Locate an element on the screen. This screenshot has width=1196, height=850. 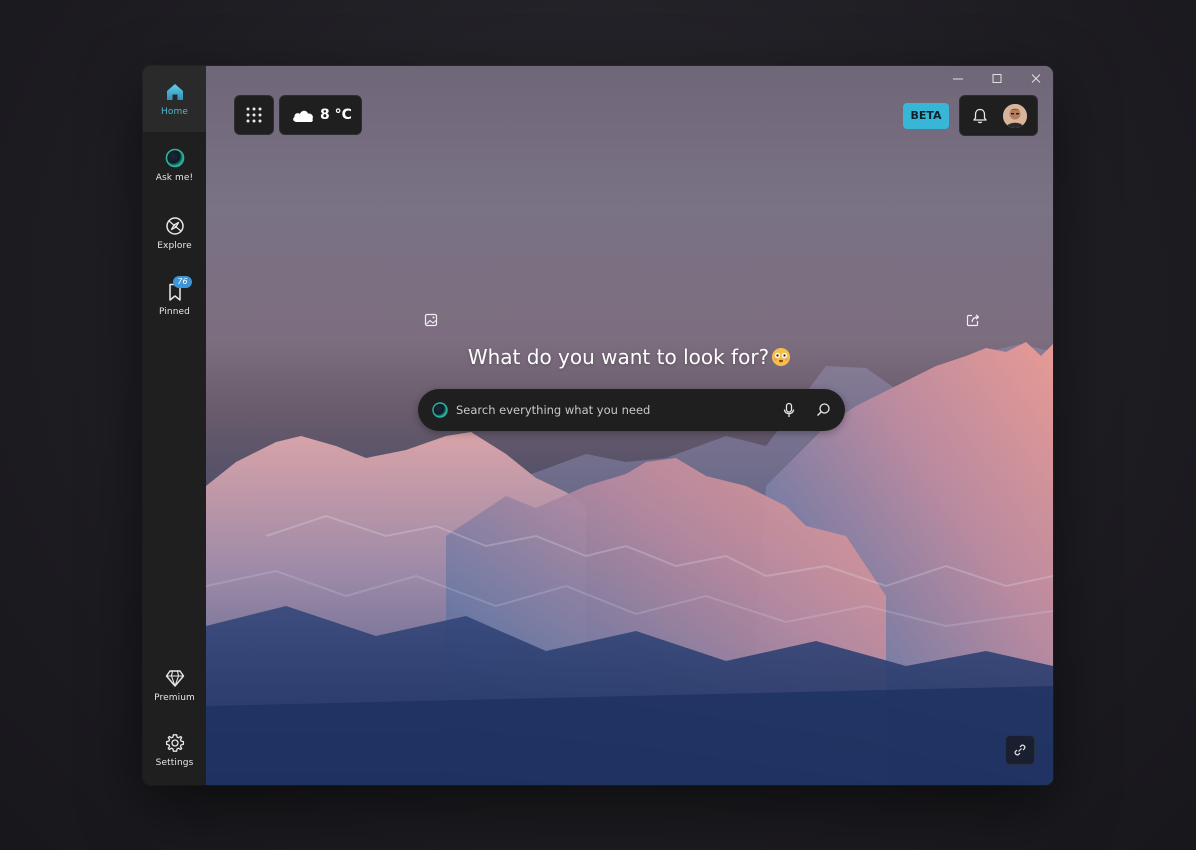
voice-search-button is located at coordinates (789, 410).